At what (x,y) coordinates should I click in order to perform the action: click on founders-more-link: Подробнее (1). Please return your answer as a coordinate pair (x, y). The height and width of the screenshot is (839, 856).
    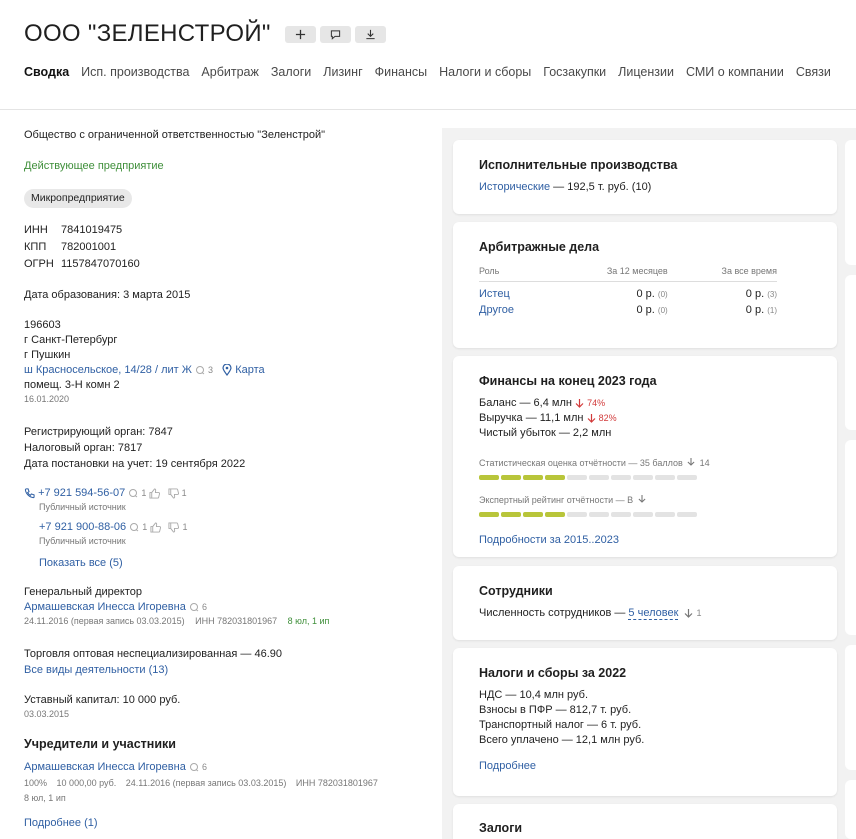
    Looking at the image, I should click on (61, 823).